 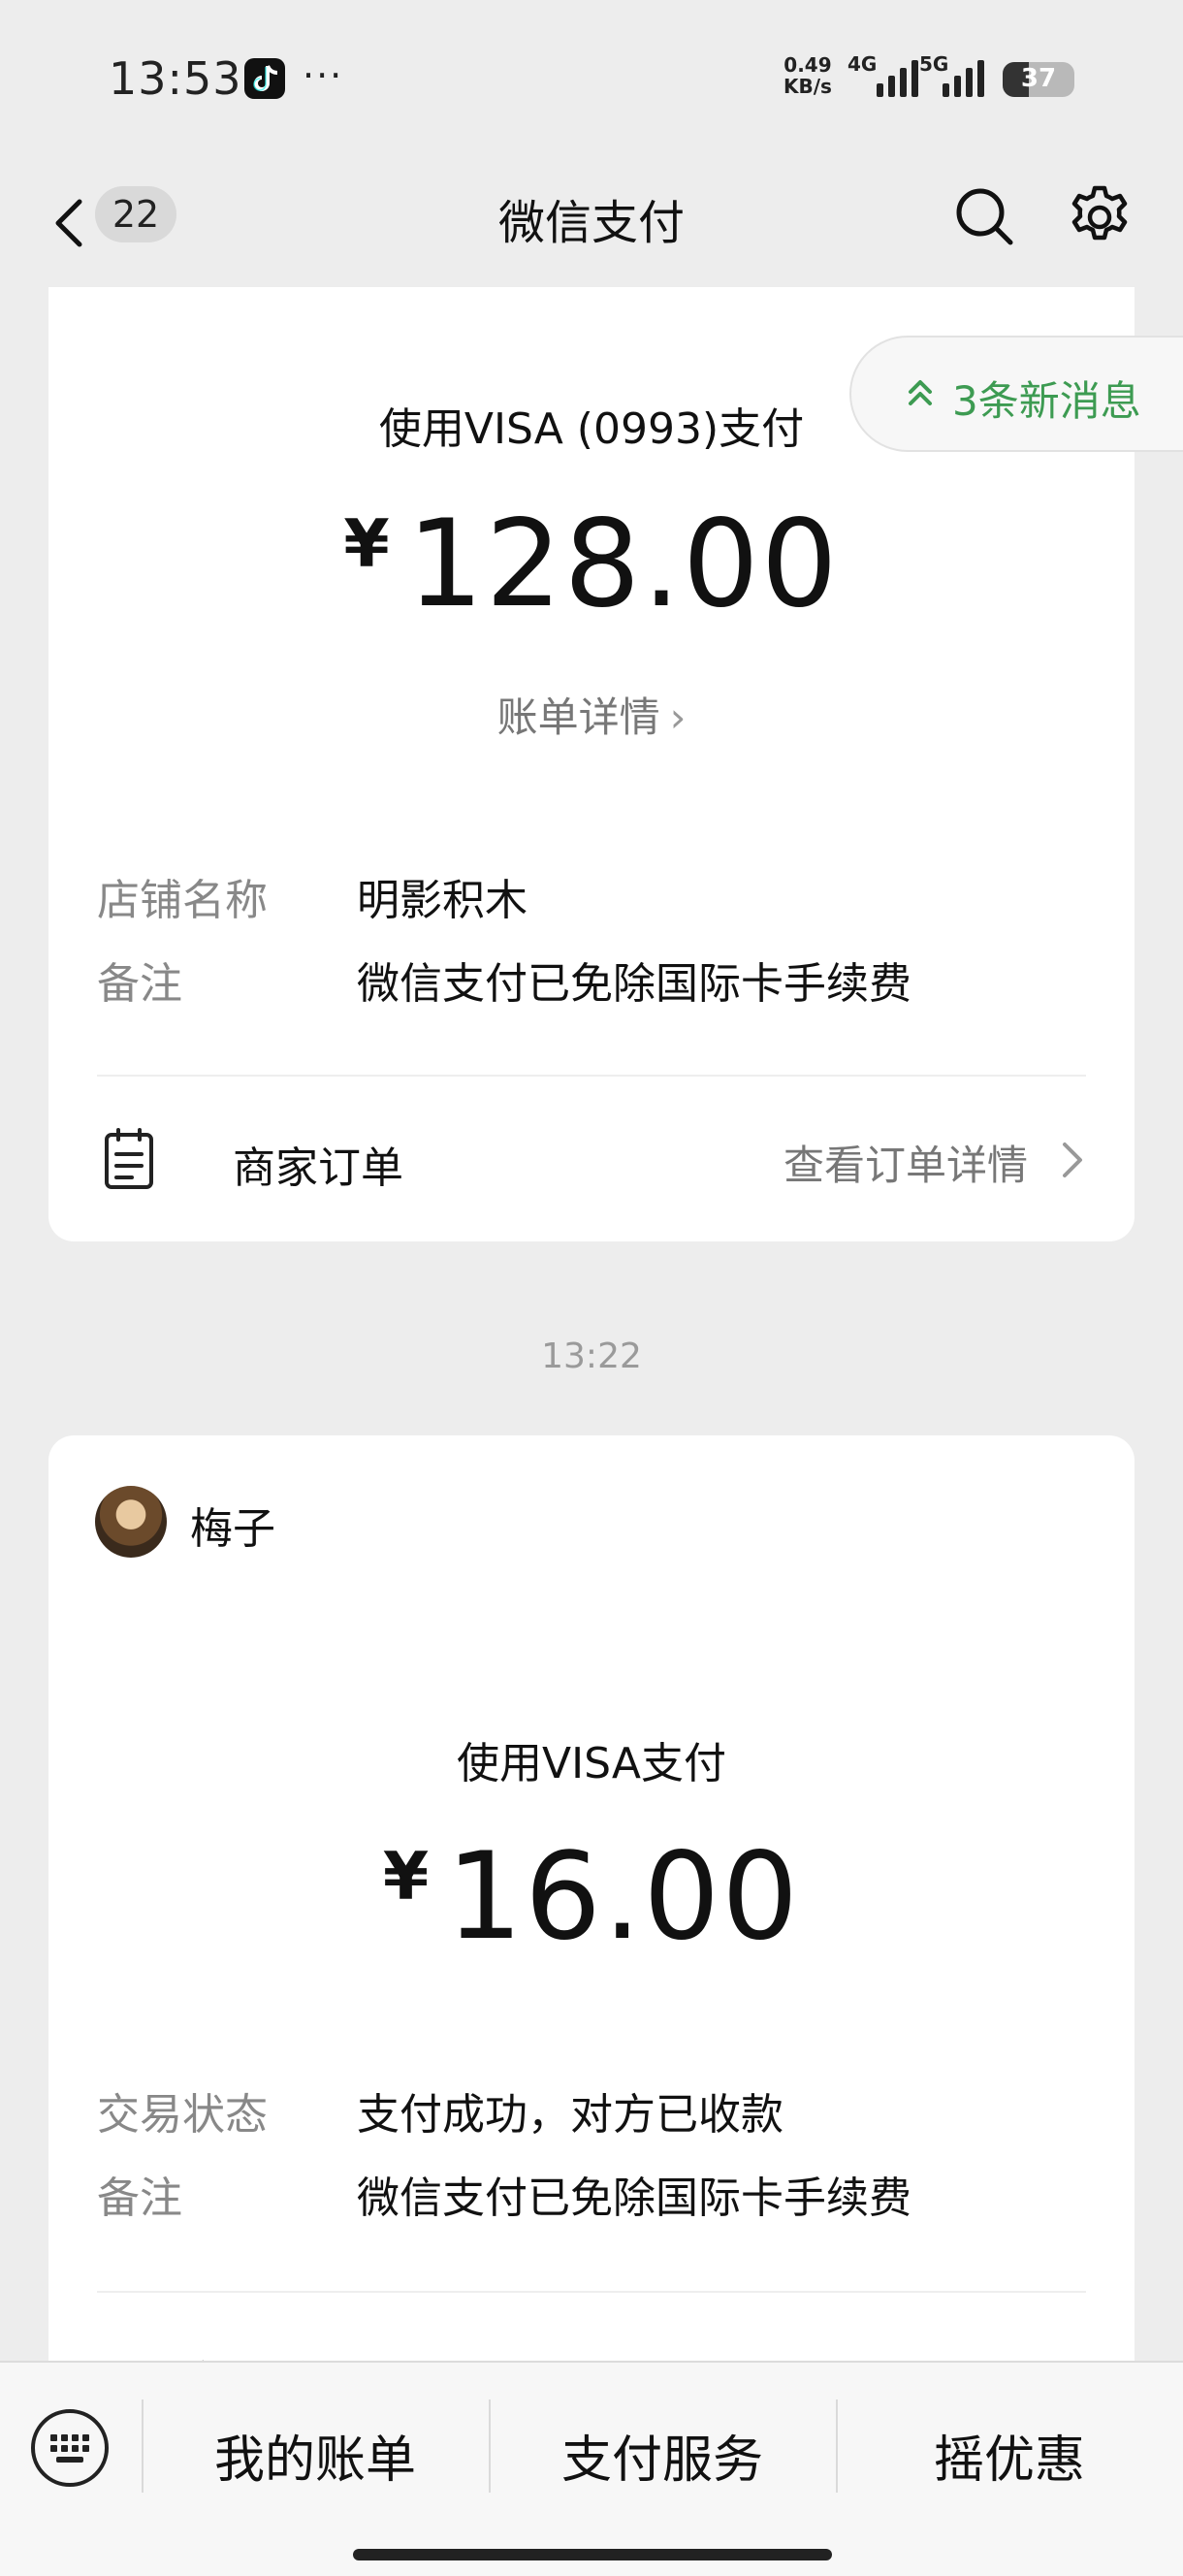 I want to click on gear-icon, so click(x=1100, y=217).